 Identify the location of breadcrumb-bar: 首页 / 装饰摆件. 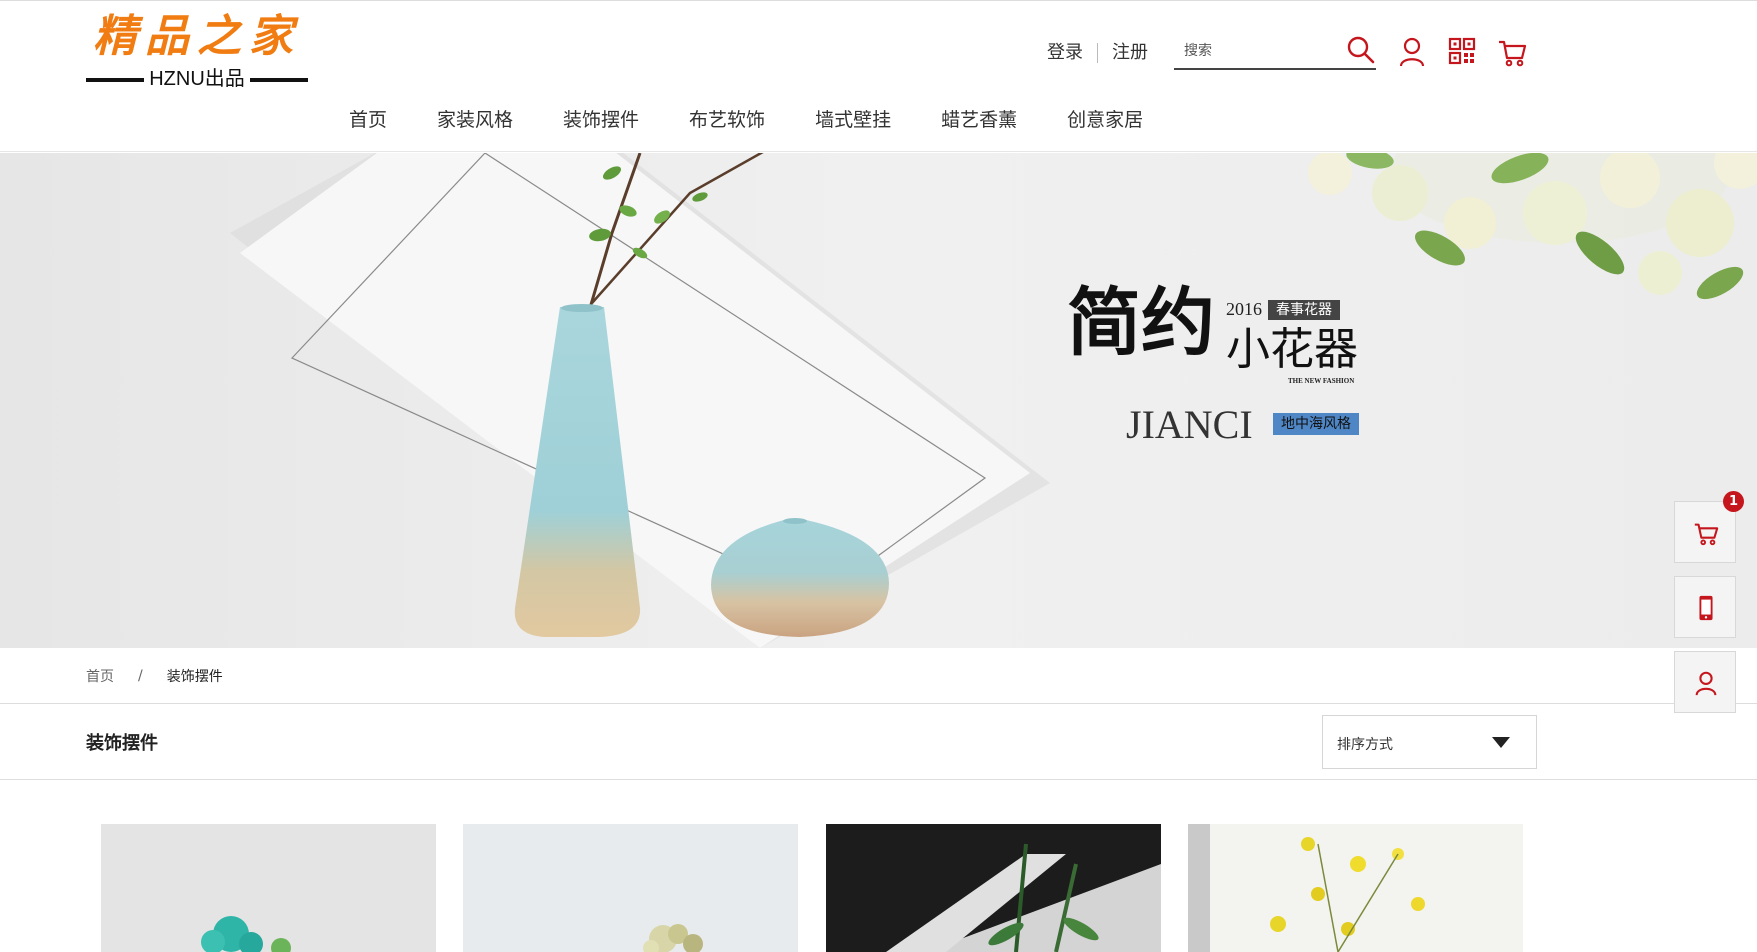
(878, 676).